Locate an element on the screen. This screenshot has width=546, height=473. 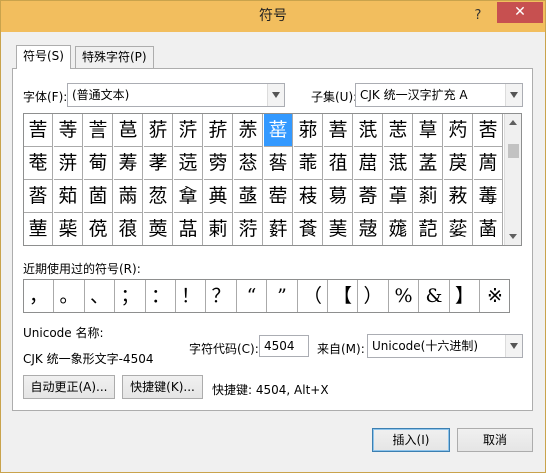
recent-symbol-cell: 【 is located at coordinates (343, 296).